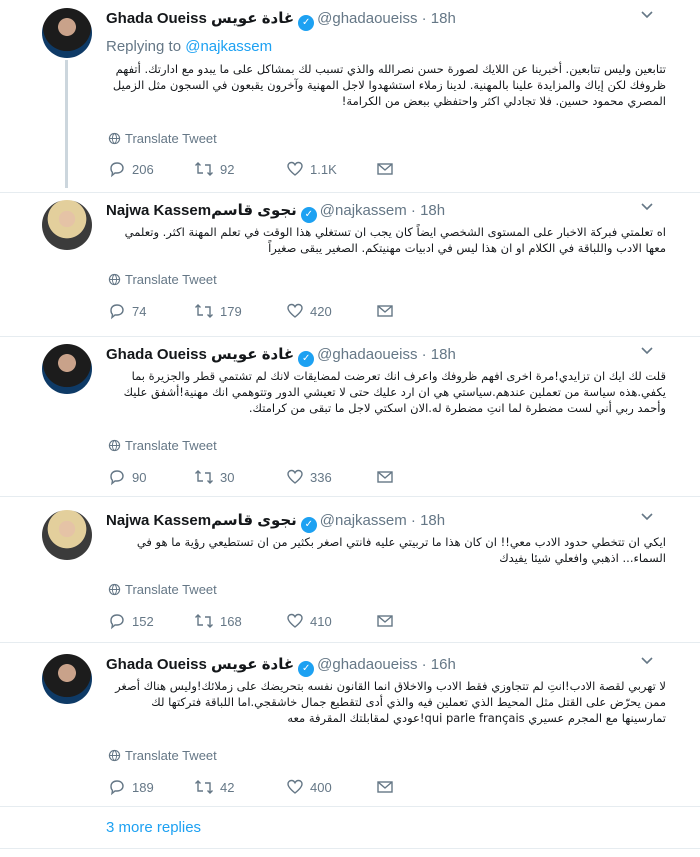  Describe the element at coordinates (227, 169) in the screenshot. I see `retweet-count: 92` at that location.